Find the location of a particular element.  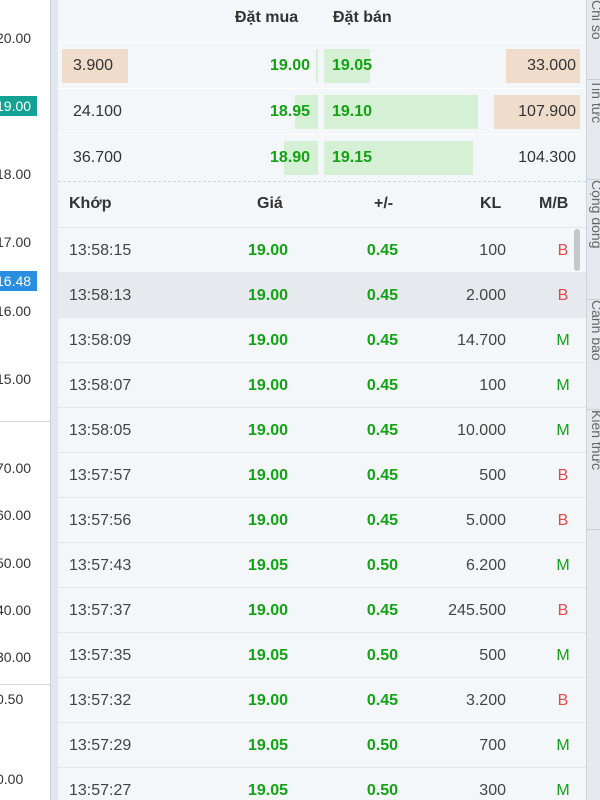

axis-label: 0.50 is located at coordinates (12, 699).